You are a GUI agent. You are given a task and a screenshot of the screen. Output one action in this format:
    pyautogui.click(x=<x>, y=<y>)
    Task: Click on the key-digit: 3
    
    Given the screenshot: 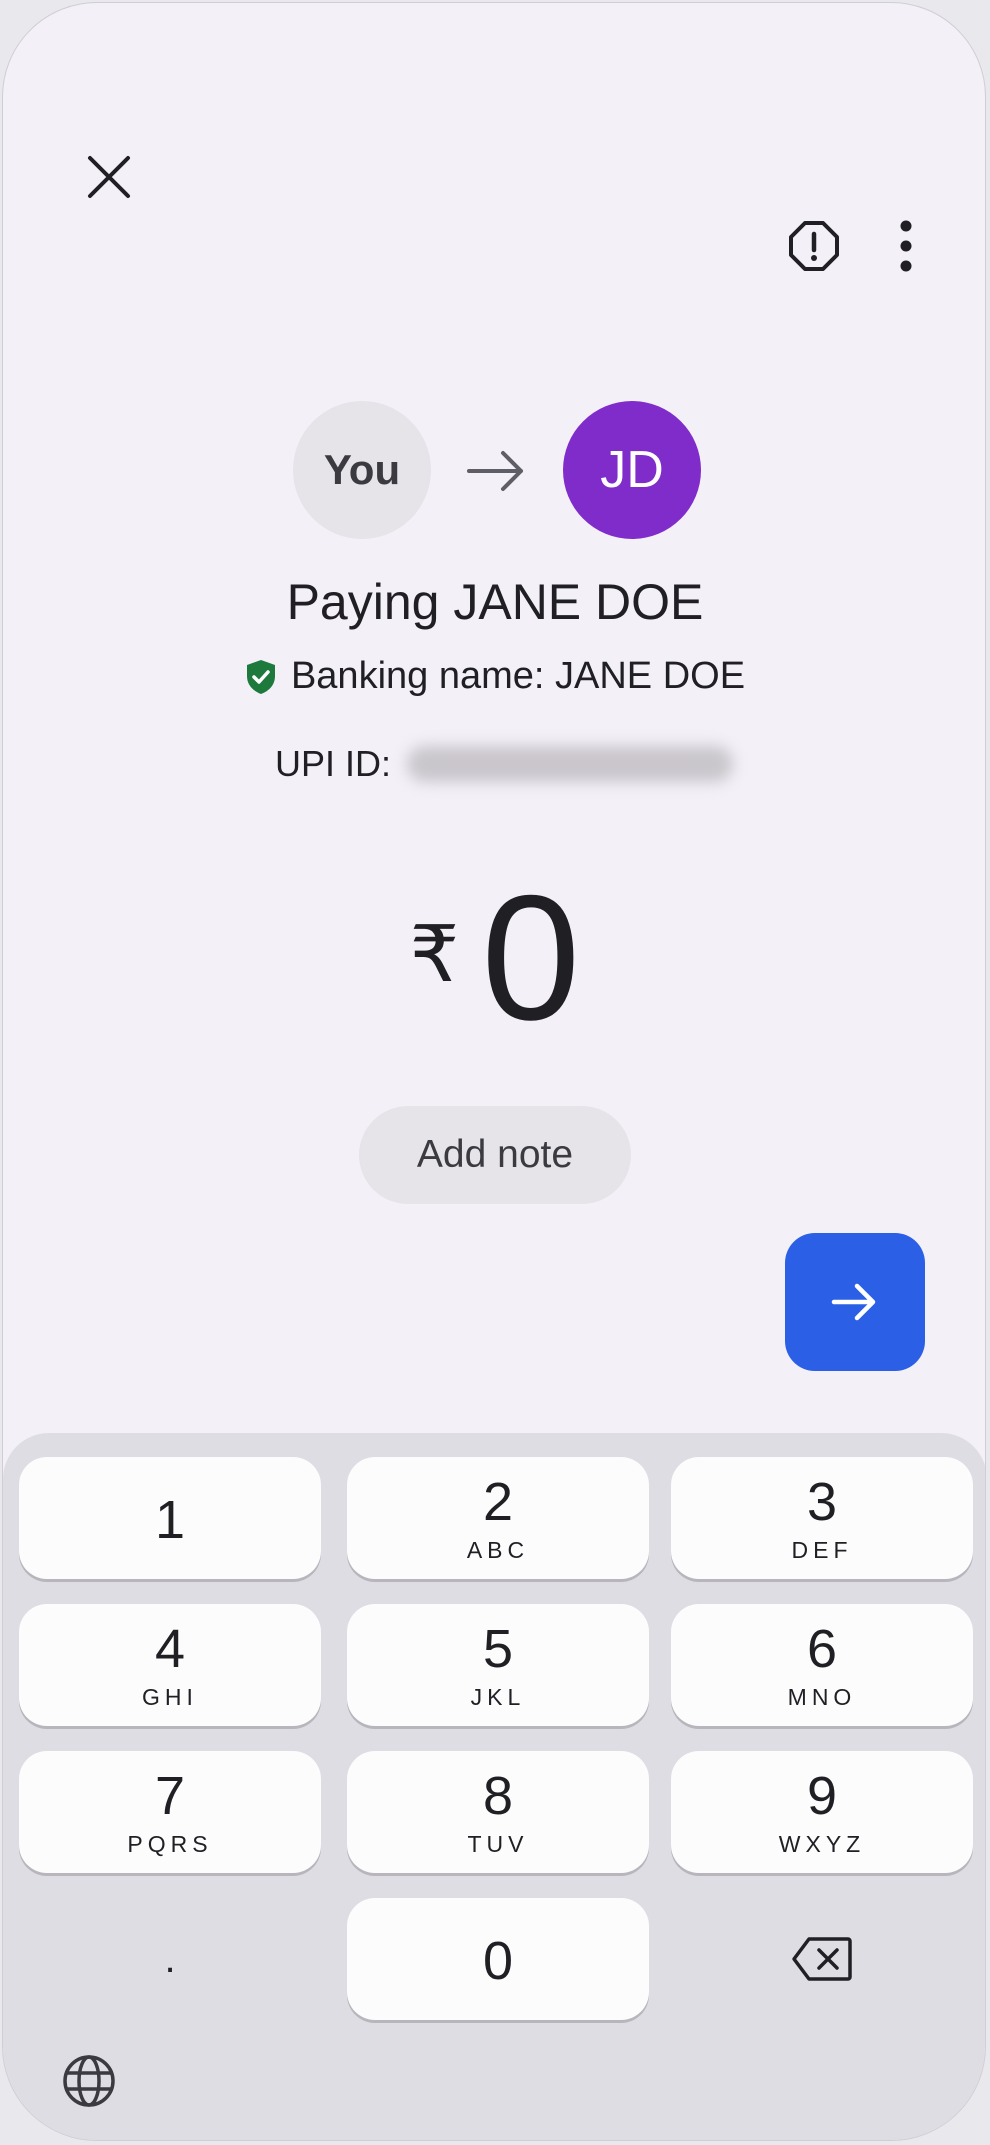 What is the action you would take?
    pyautogui.click(x=822, y=1501)
    